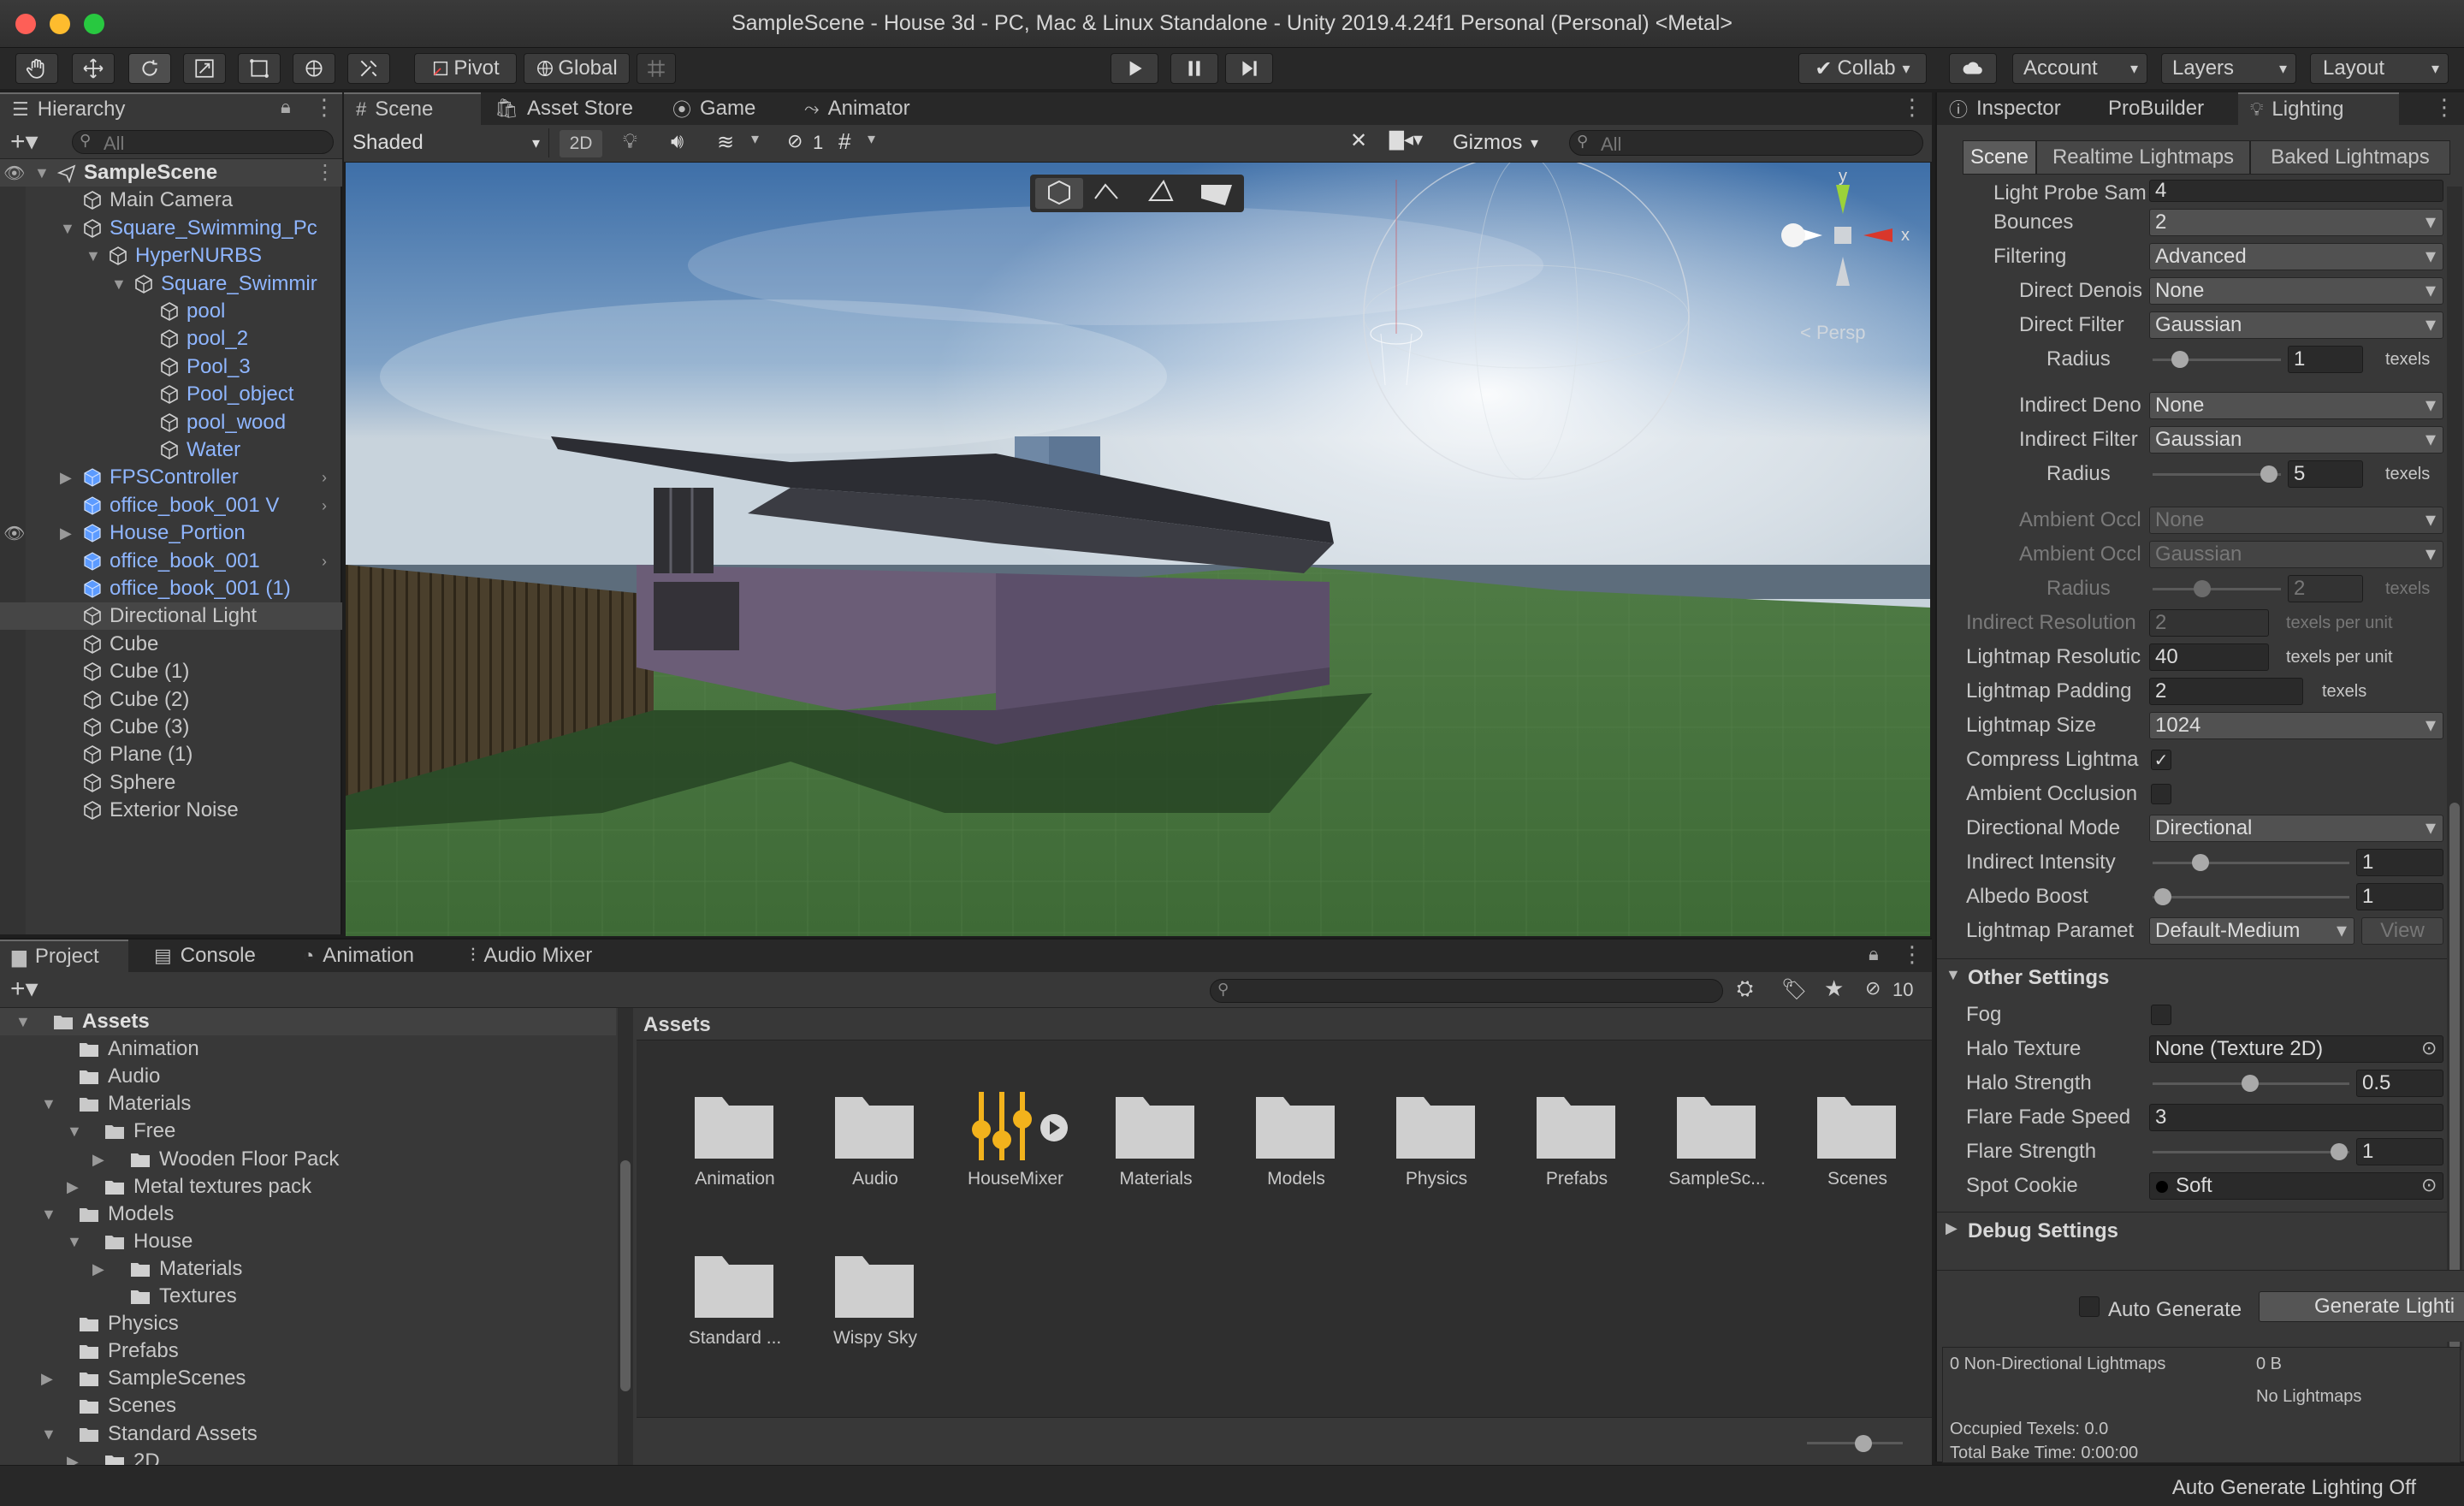 This screenshot has height=1506, width=2464. What do you see at coordinates (2296, 256) in the screenshot?
I see `filtering-dropdown: Advanced` at bounding box center [2296, 256].